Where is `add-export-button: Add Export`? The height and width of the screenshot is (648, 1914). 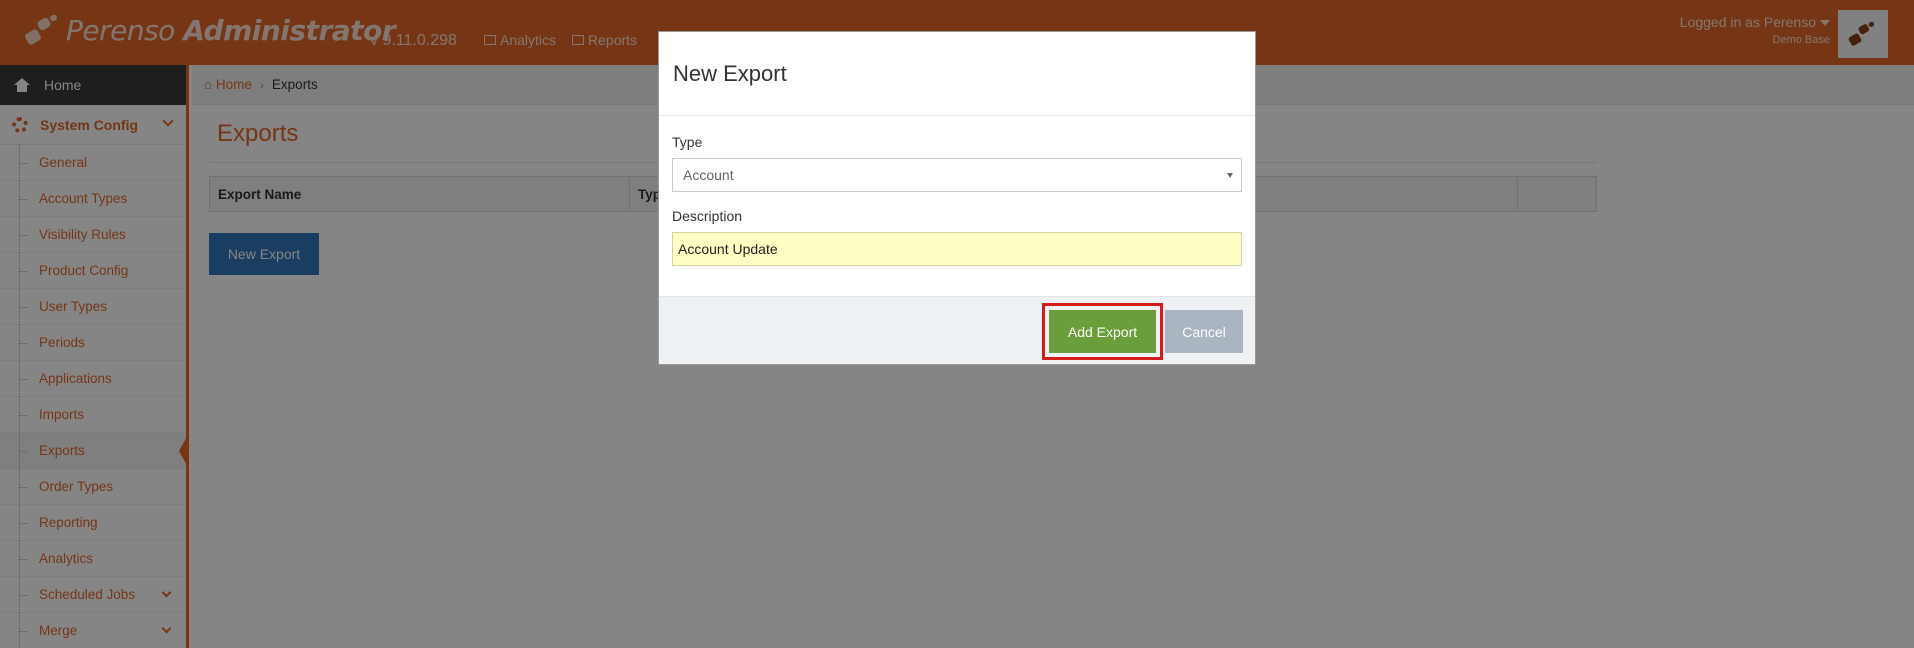 add-export-button: Add Export is located at coordinates (1102, 331).